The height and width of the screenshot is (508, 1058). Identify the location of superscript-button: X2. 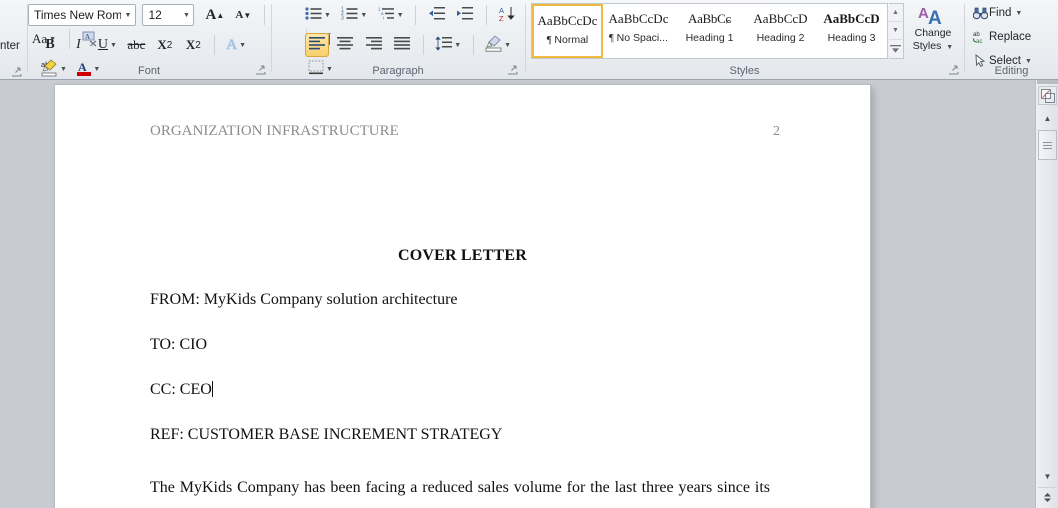
(193, 45).